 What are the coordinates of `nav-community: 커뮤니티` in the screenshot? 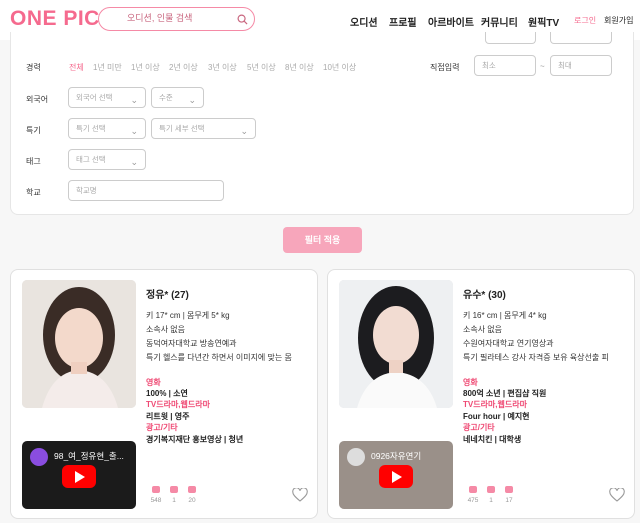 It's located at (499, 21).